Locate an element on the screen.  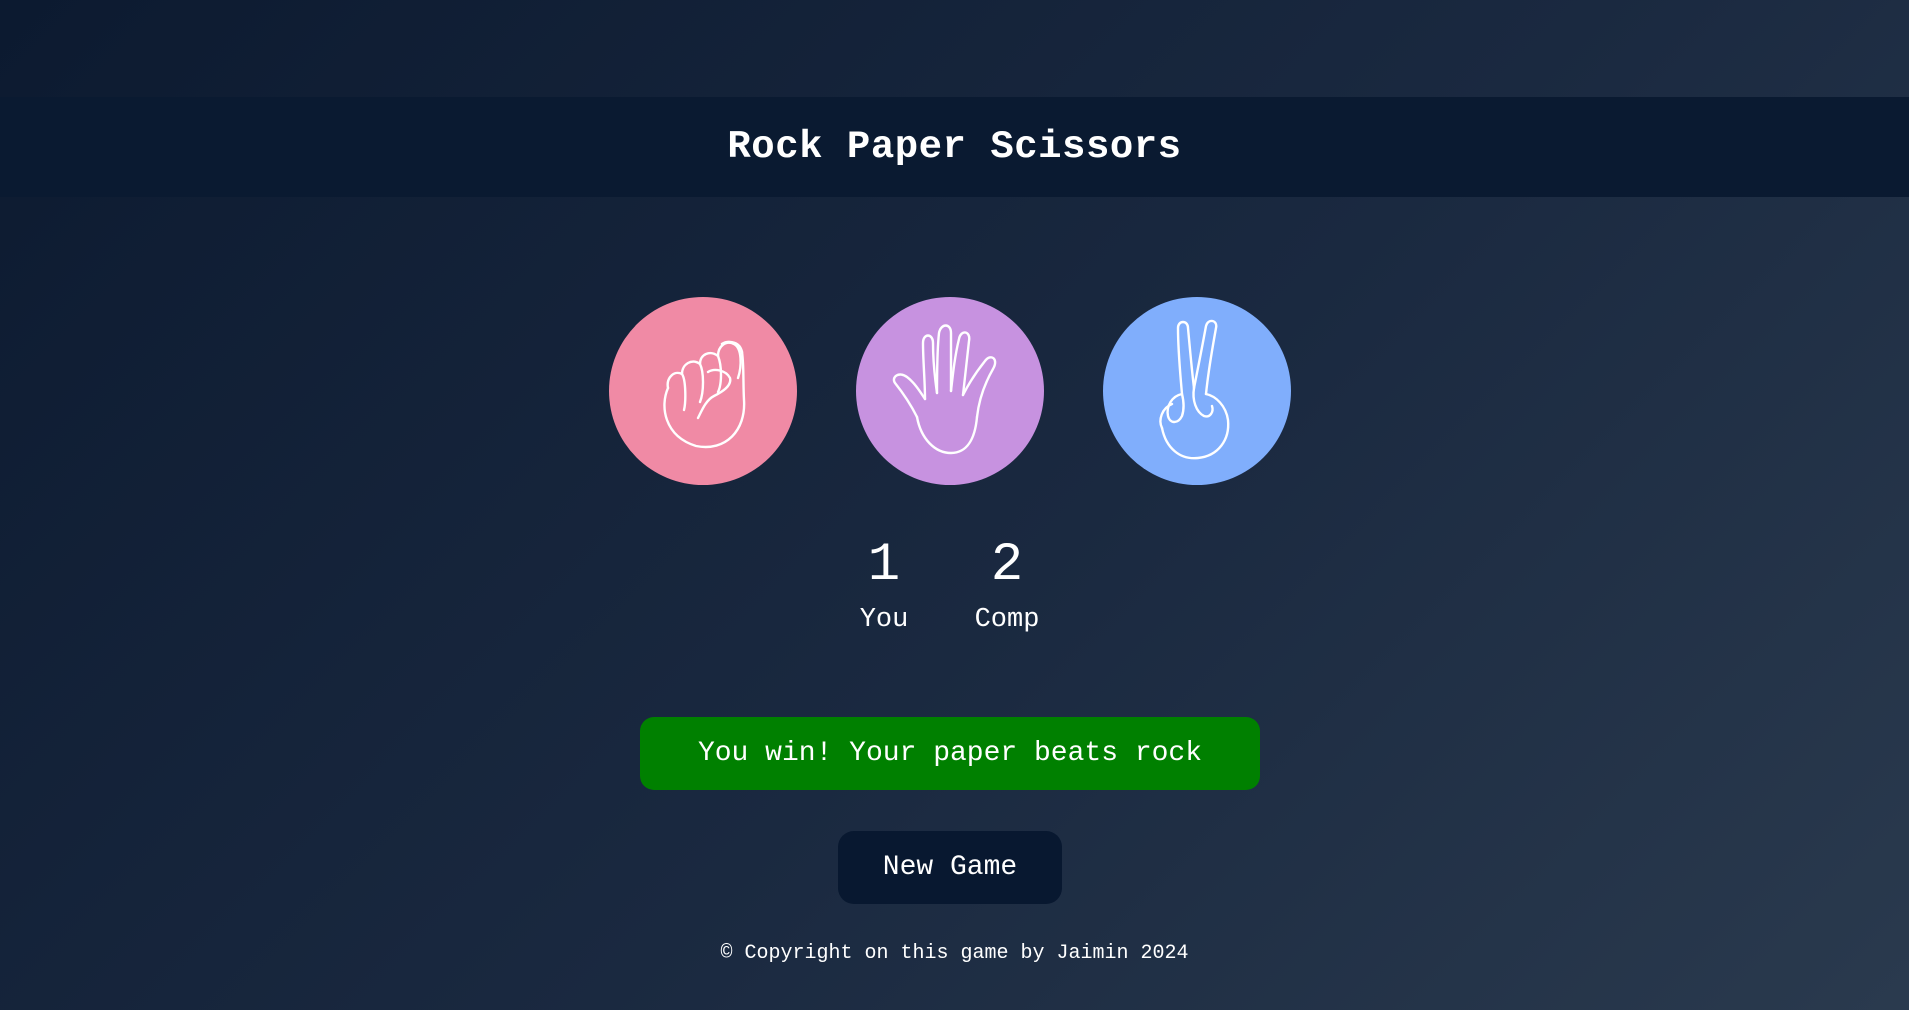
user-score-label: You is located at coordinates (884, 620).